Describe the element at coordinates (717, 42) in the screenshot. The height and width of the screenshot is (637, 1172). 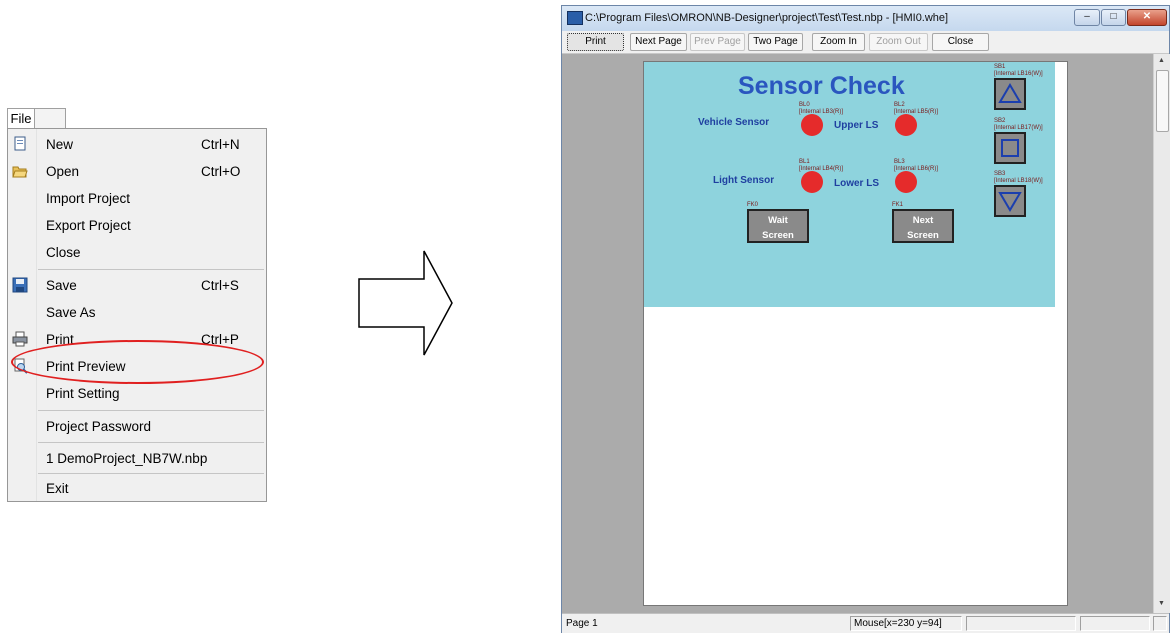
I see `toolbar-prev-page-button: Prev Page` at that location.